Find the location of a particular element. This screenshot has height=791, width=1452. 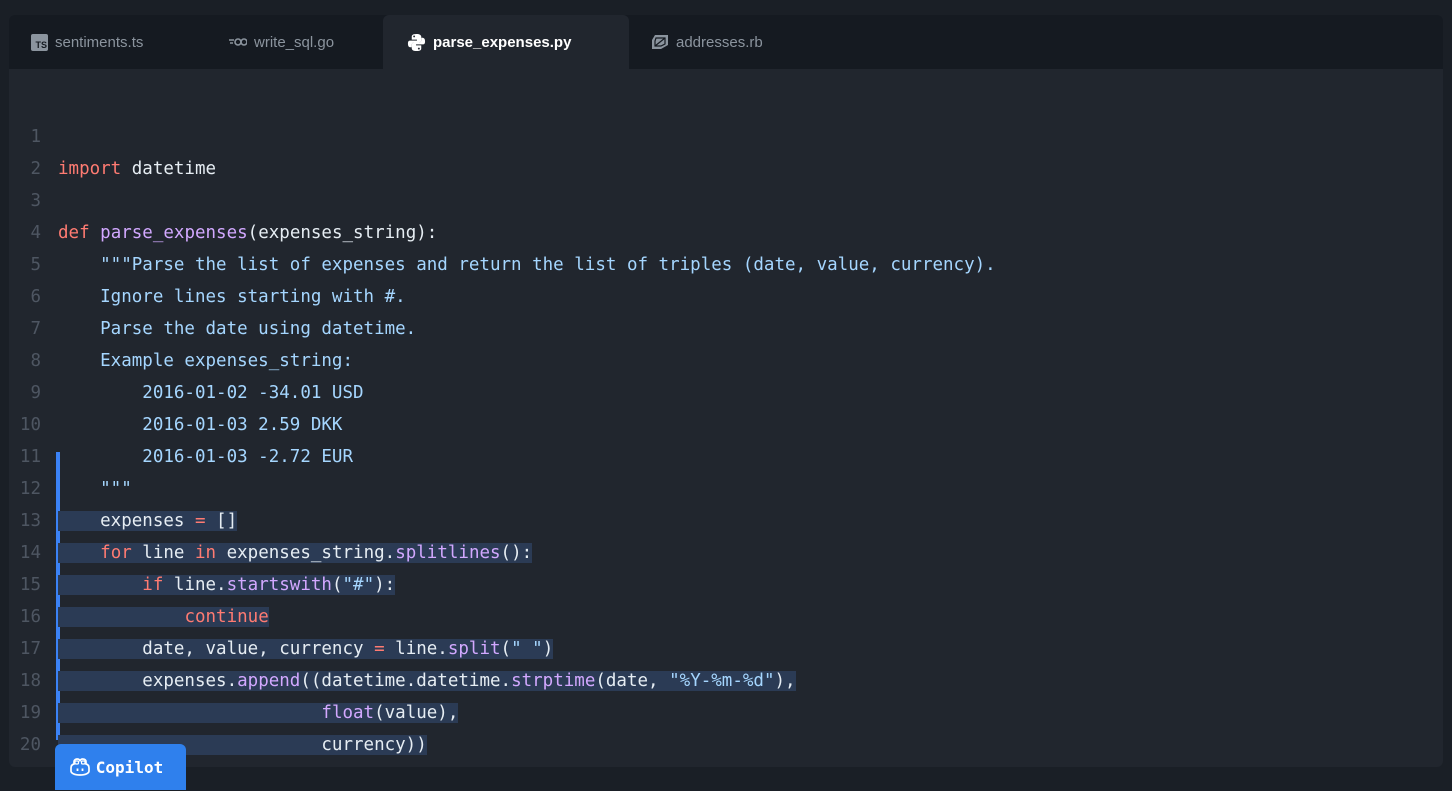

code-line: 5 Ignore lines starting with #. is located at coordinates (726, 262).